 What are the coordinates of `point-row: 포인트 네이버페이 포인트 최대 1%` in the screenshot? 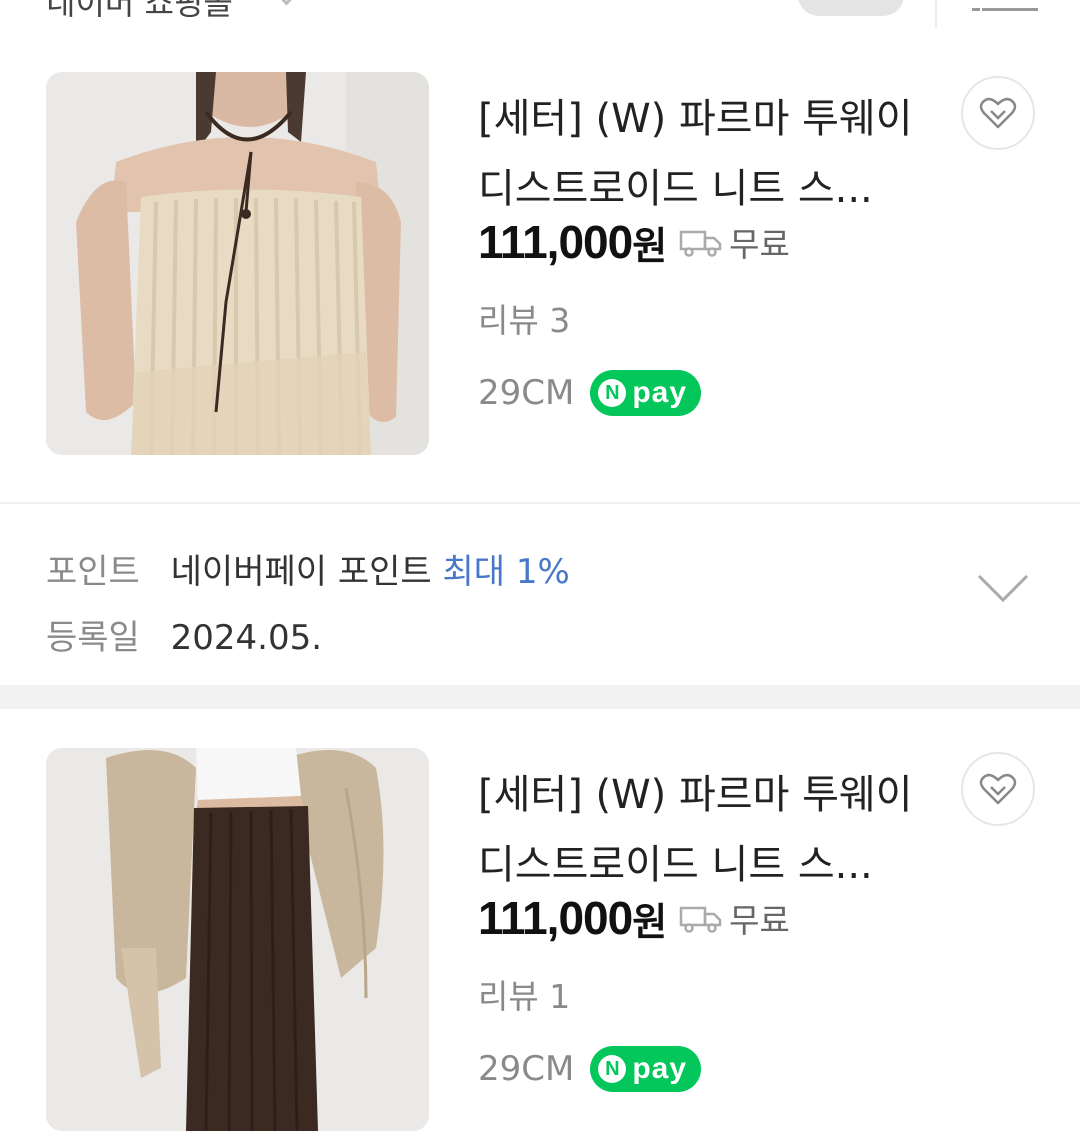 It's located at (308, 568).